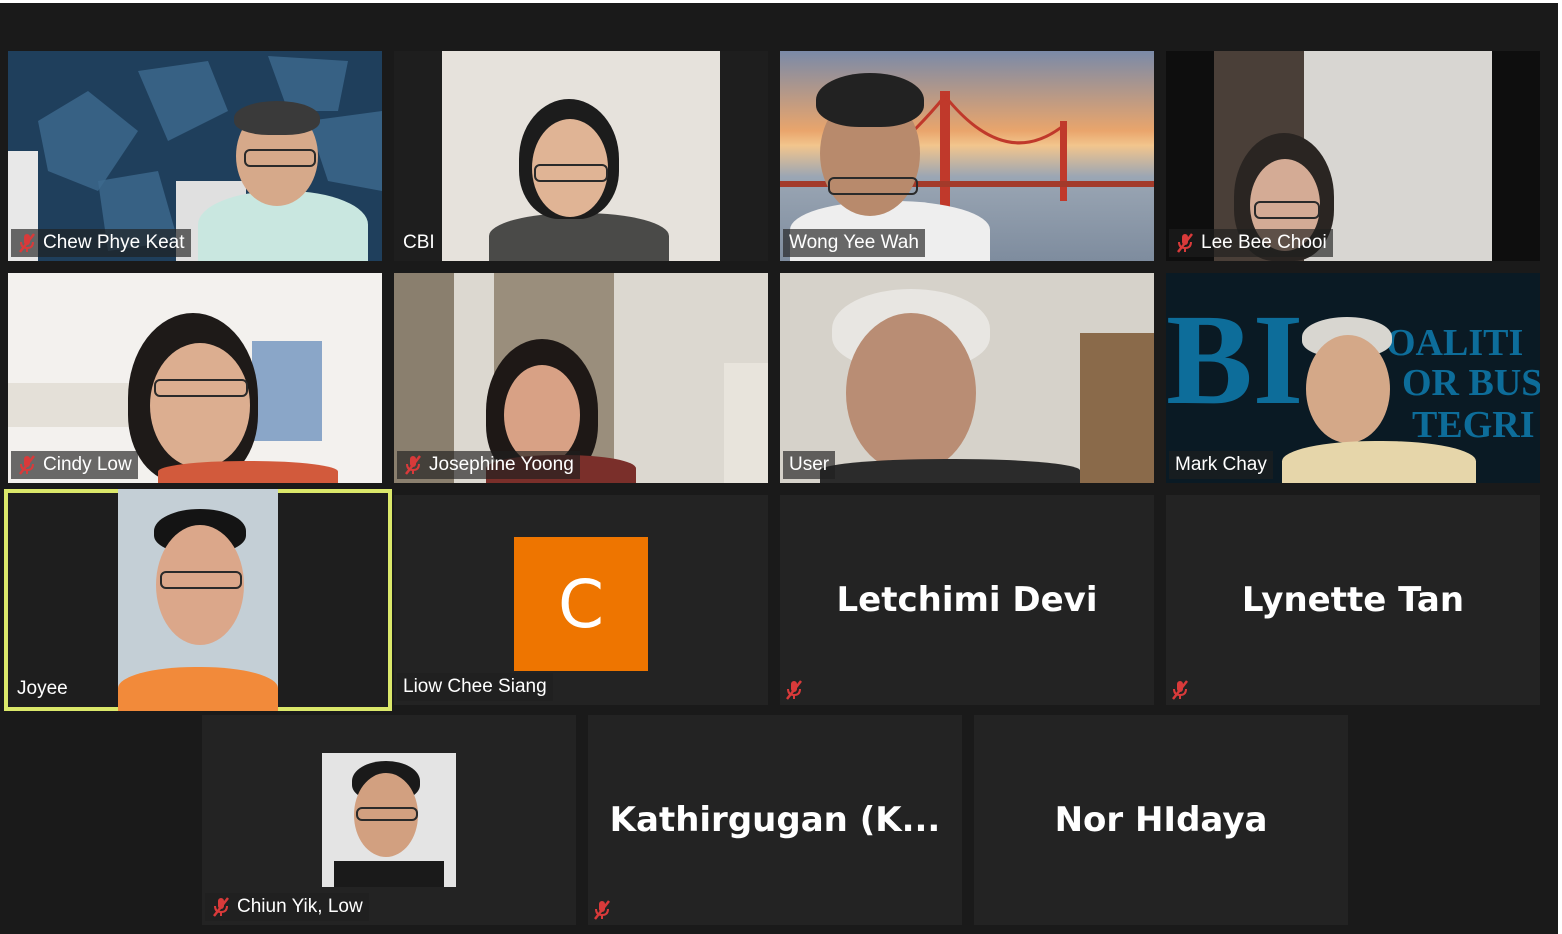 The image size is (1562, 934). What do you see at coordinates (87, 464) in the screenshot?
I see `participant-name: Cindy Low` at bounding box center [87, 464].